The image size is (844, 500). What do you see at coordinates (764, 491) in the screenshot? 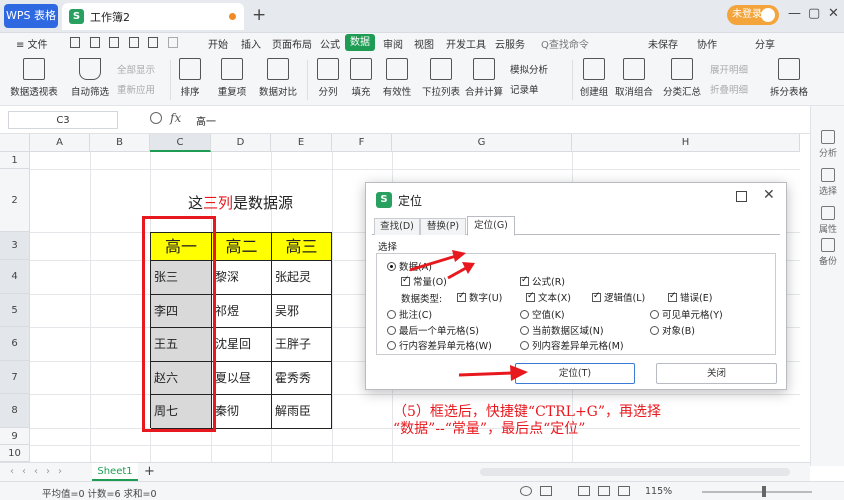
I see `zoom-slider-handle` at bounding box center [764, 491].